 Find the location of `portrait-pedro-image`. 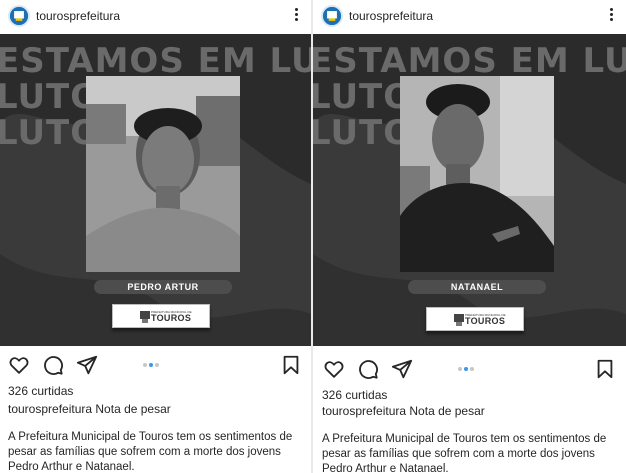

portrait-pedro-image is located at coordinates (163, 174).